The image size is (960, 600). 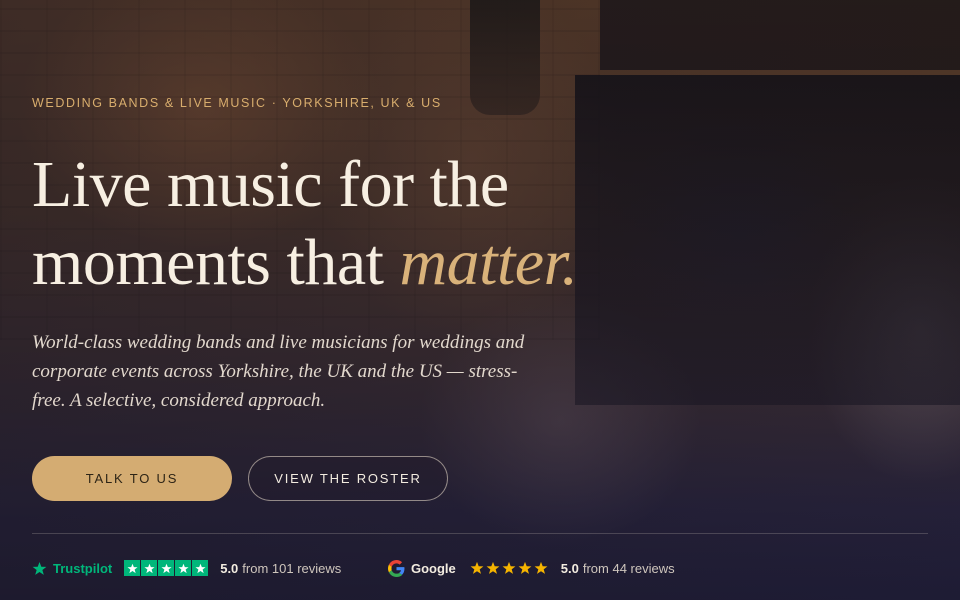 I want to click on trustpilot-rating: Trustpilot 5.0 from 101 reviews, so click(x=186, y=568).